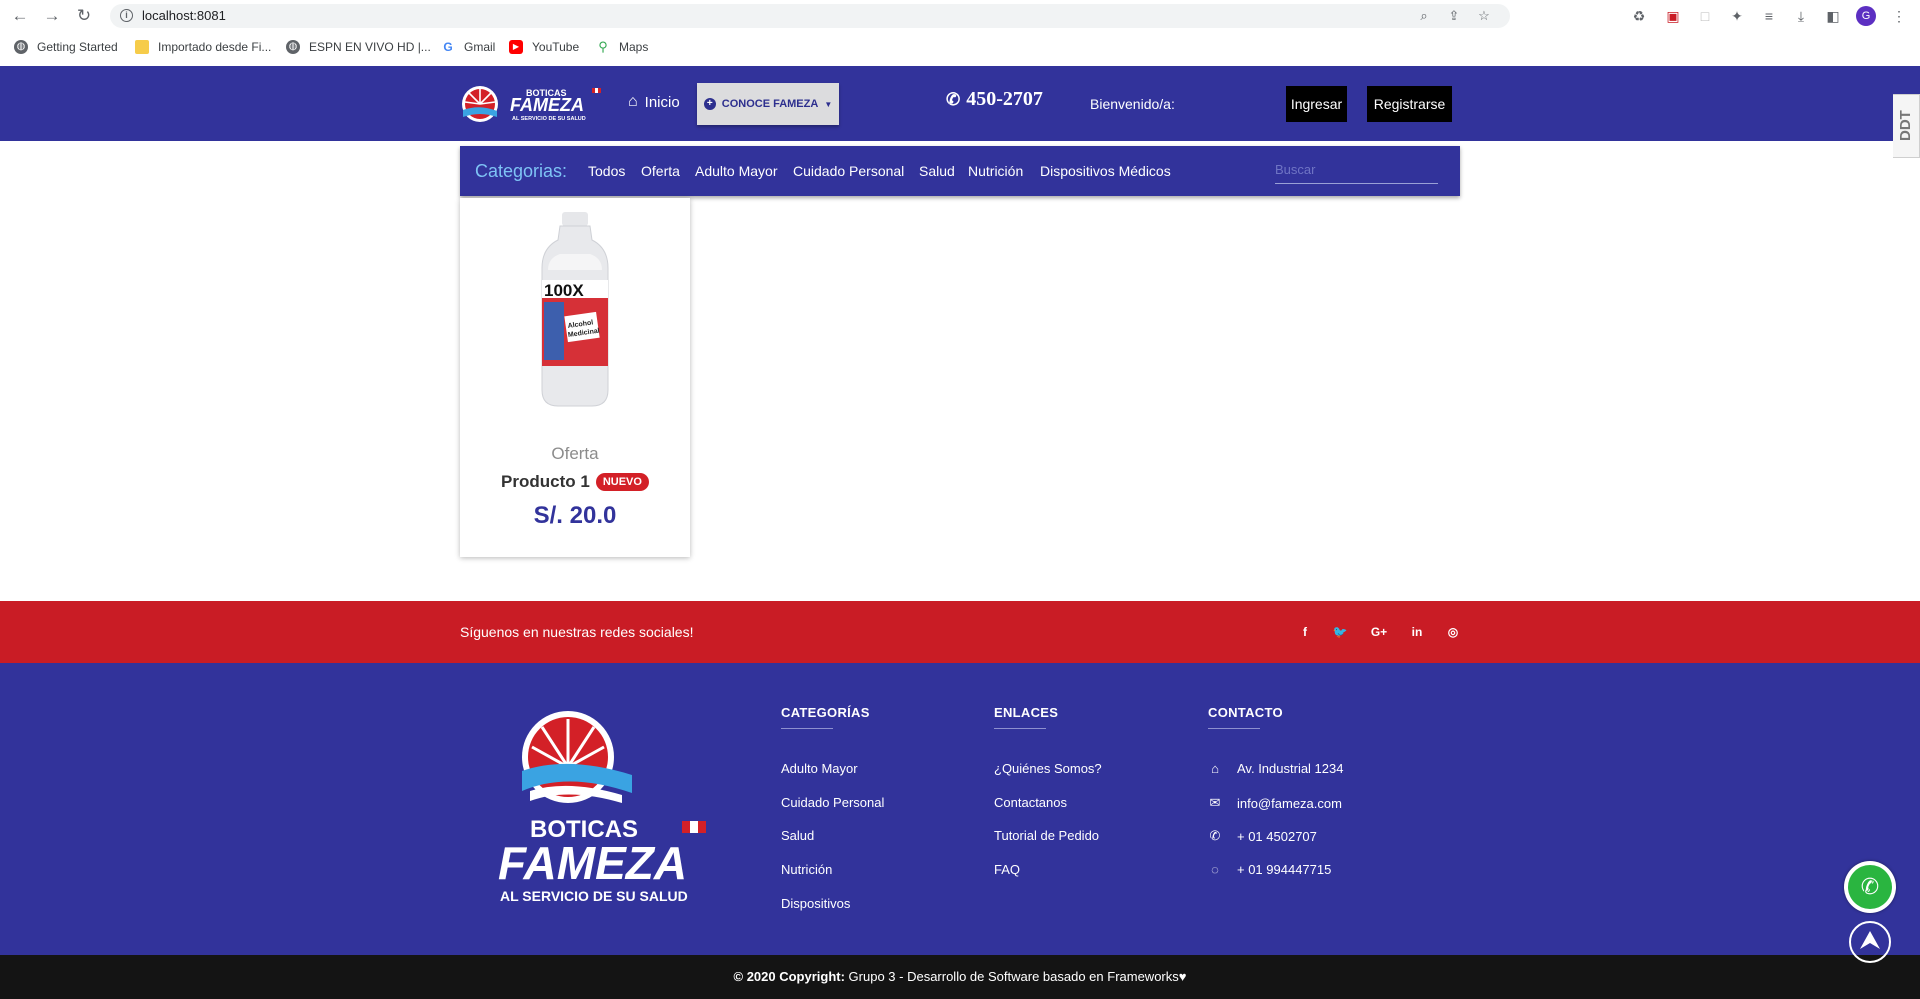 Image resolution: width=1920 pixels, height=999 pixels. What do you see at coordinates (77, 47) in the screenshot?
I see `bookmark-label: Getting Started` at bounding box center [77, 47].